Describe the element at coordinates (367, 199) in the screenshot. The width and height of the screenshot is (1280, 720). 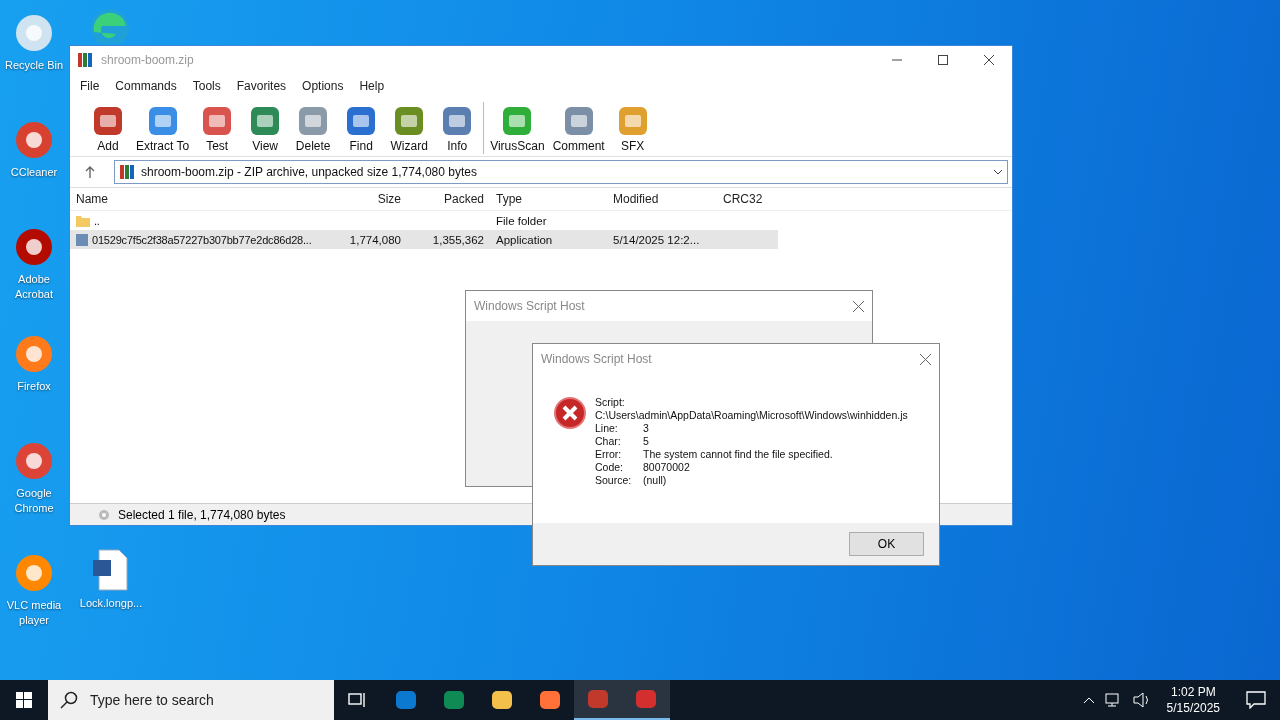
I see `column-header: Size` at that location.